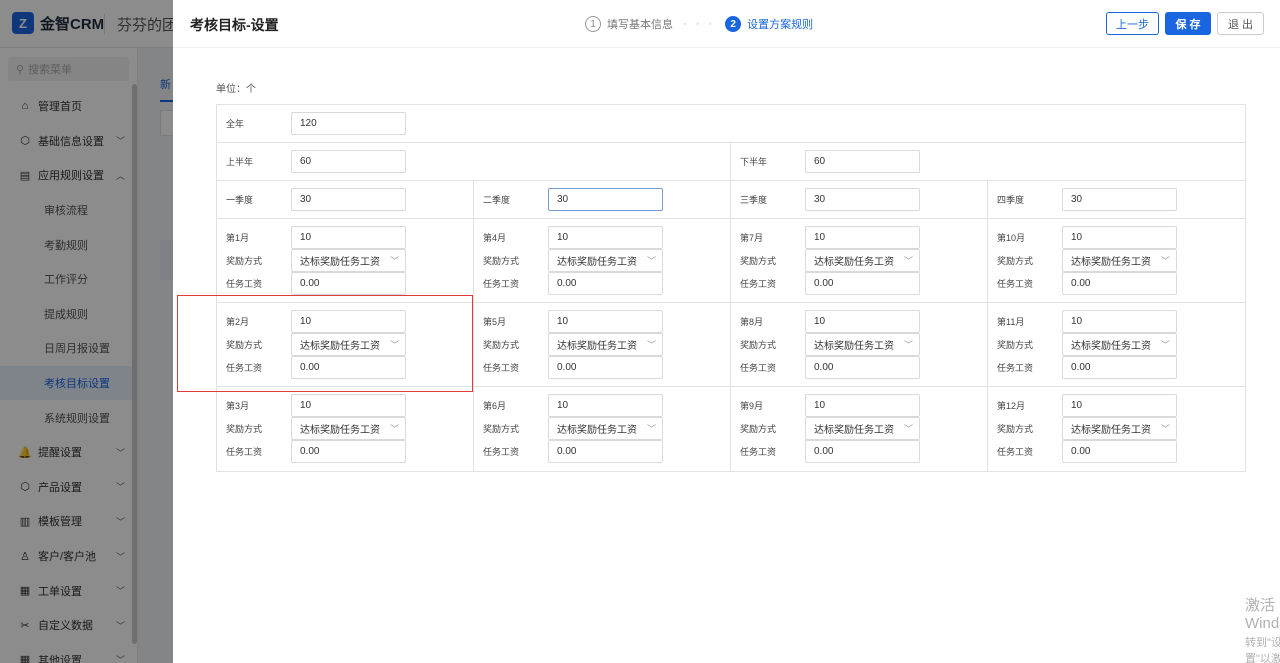  What do you see at coordinates (348, 123) in the screenshot?
I see `year-target-input: 120` at bounding box center [348, 123].